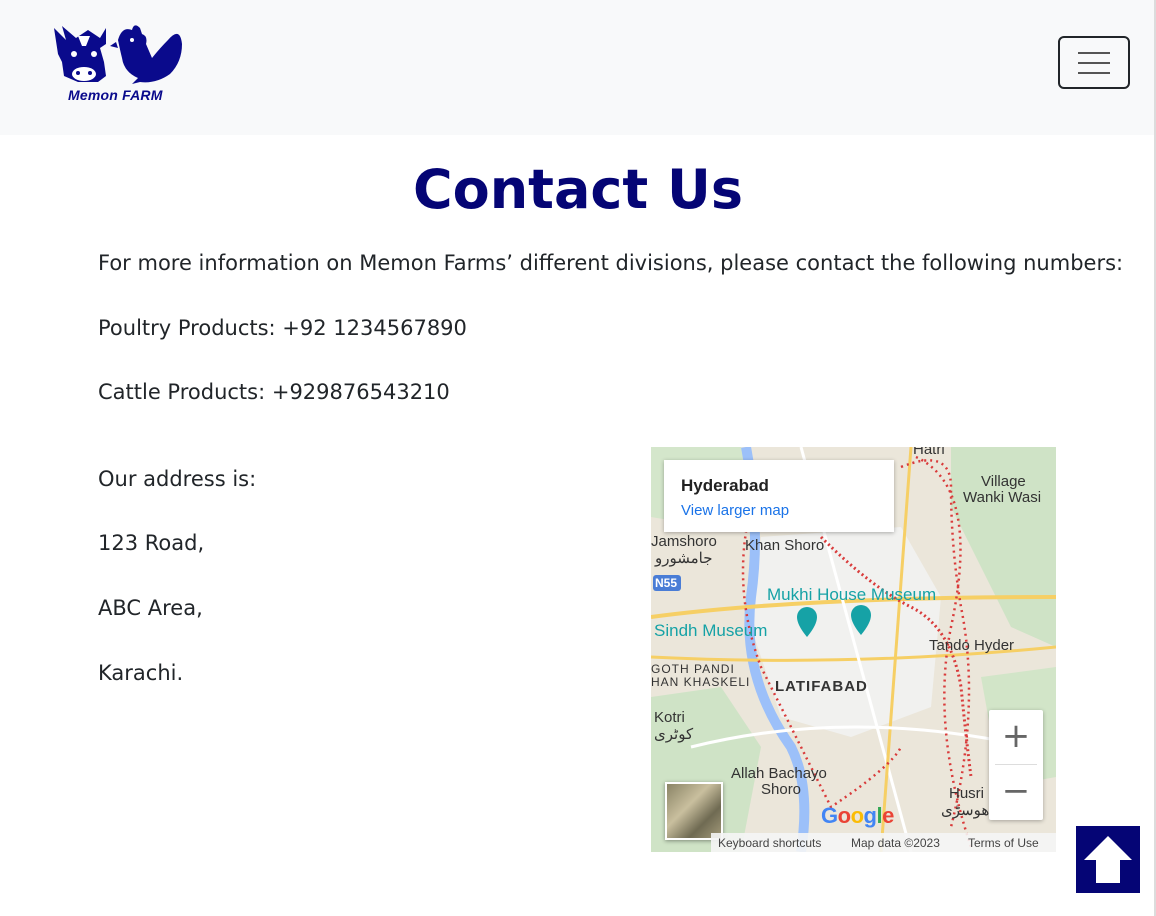 This screenshot has width=1156, height=916. Describe the element at coordinates (779, 773) in the screenshot. I see `map-label-allah-bachayo: Allah Bachayo` at that location.